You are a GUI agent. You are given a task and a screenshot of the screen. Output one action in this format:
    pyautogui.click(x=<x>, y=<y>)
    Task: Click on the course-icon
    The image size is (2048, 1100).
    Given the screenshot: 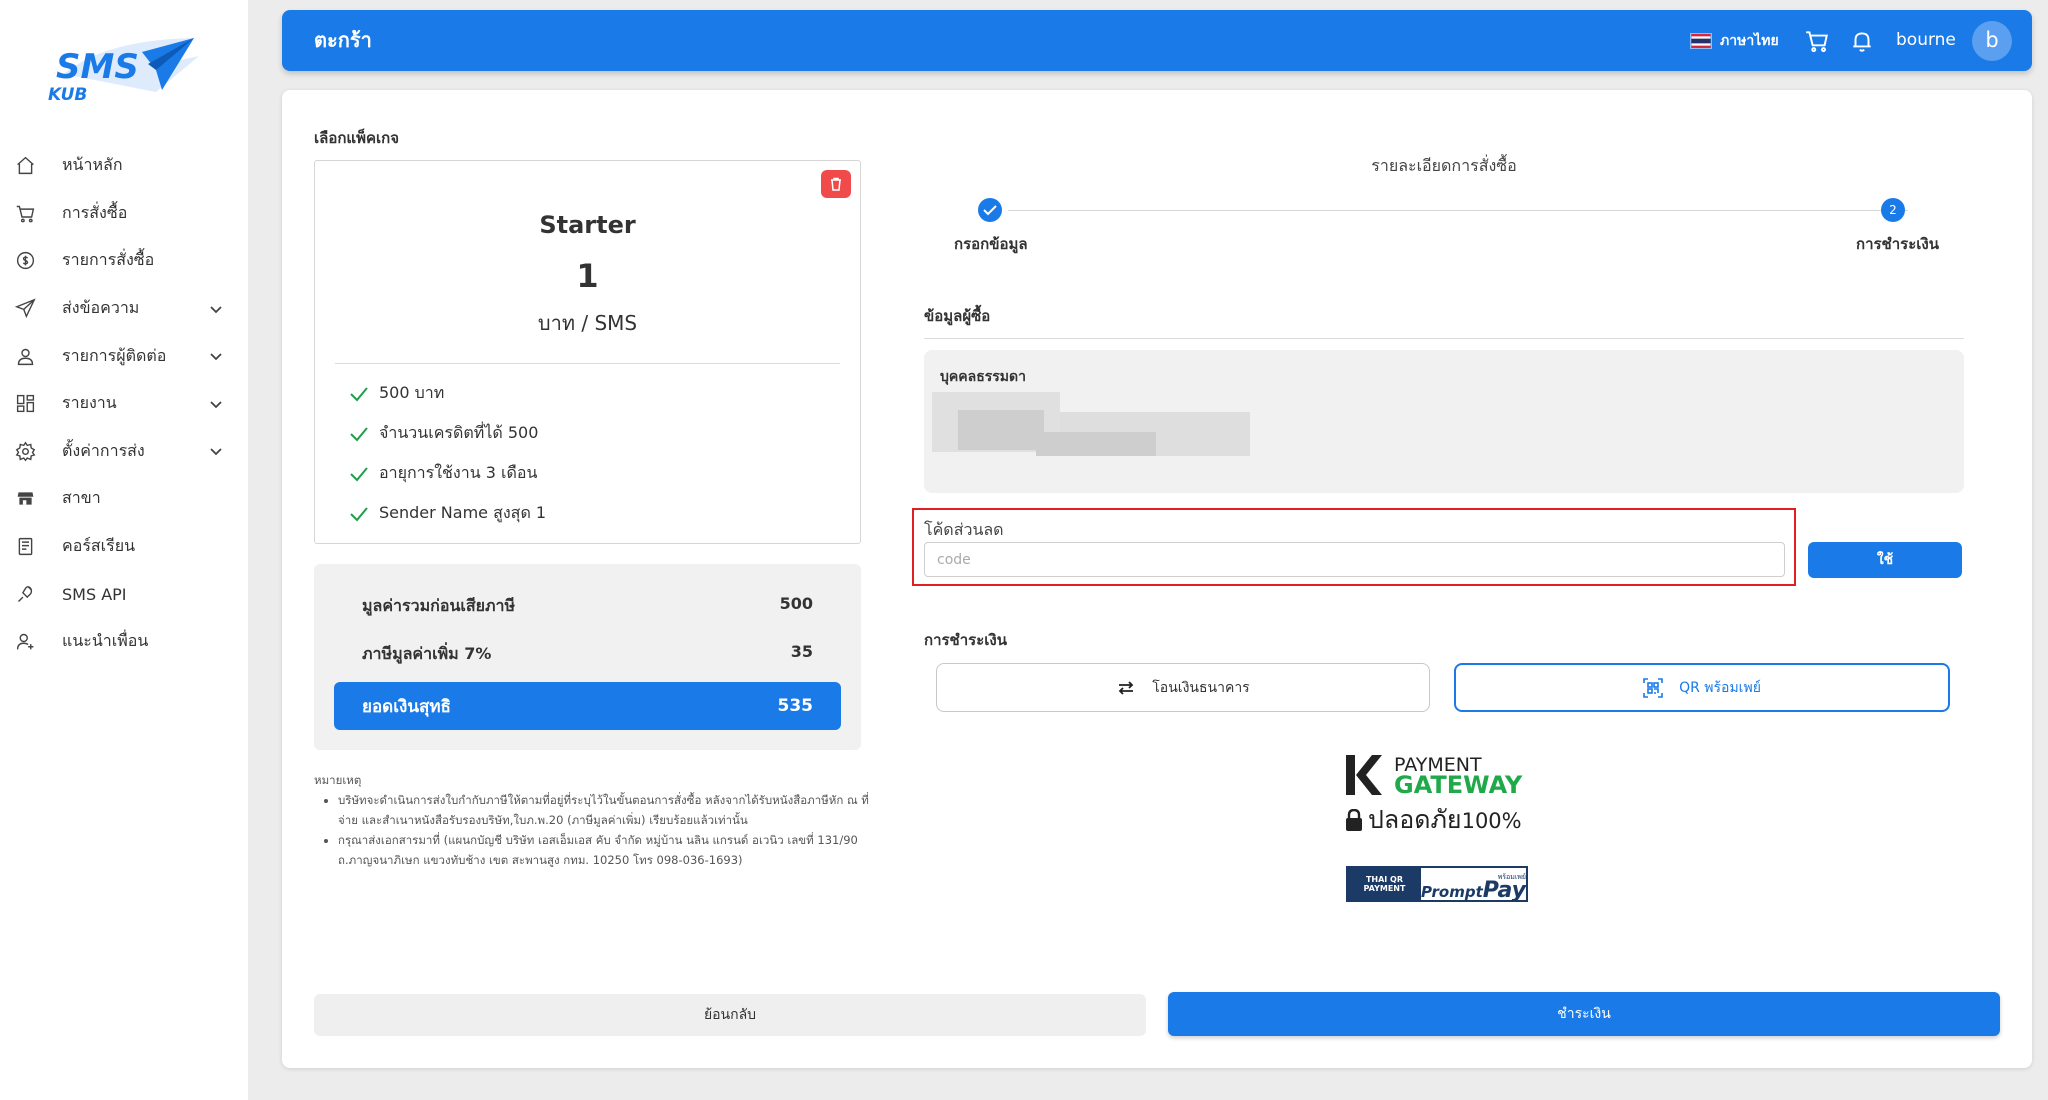 What is the action you would take?
    pyautogui.click(x=25, y=547)
    